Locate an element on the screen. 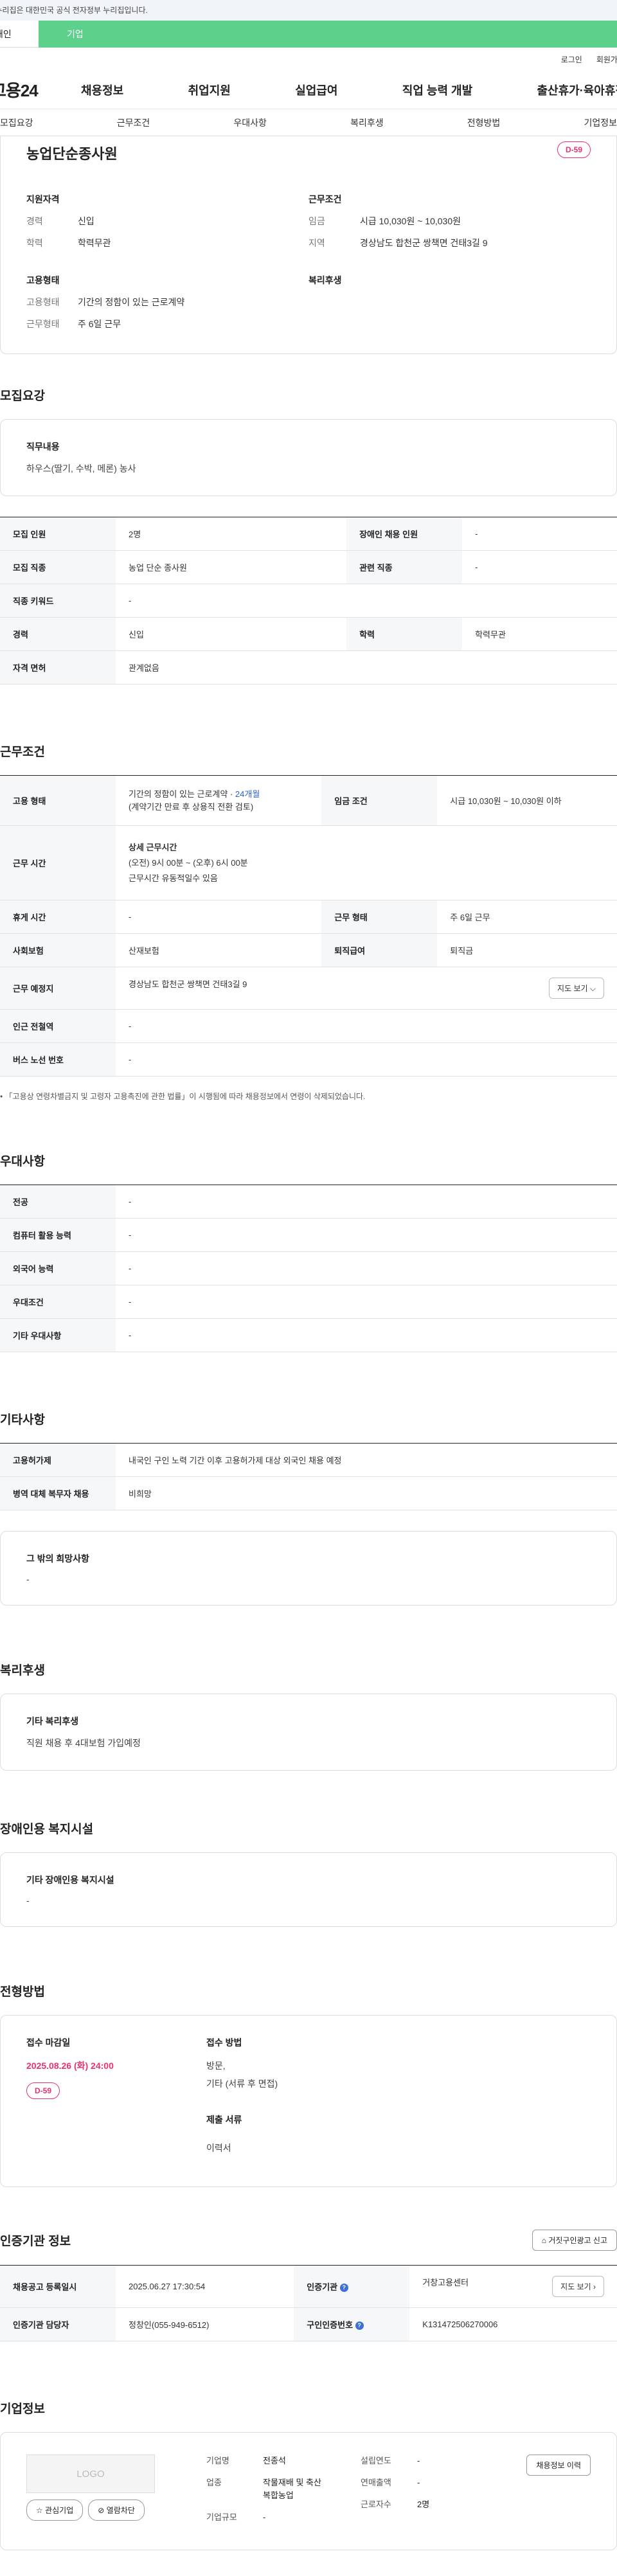  company-title: 기업정보 is located at coordinates (308, 2408).